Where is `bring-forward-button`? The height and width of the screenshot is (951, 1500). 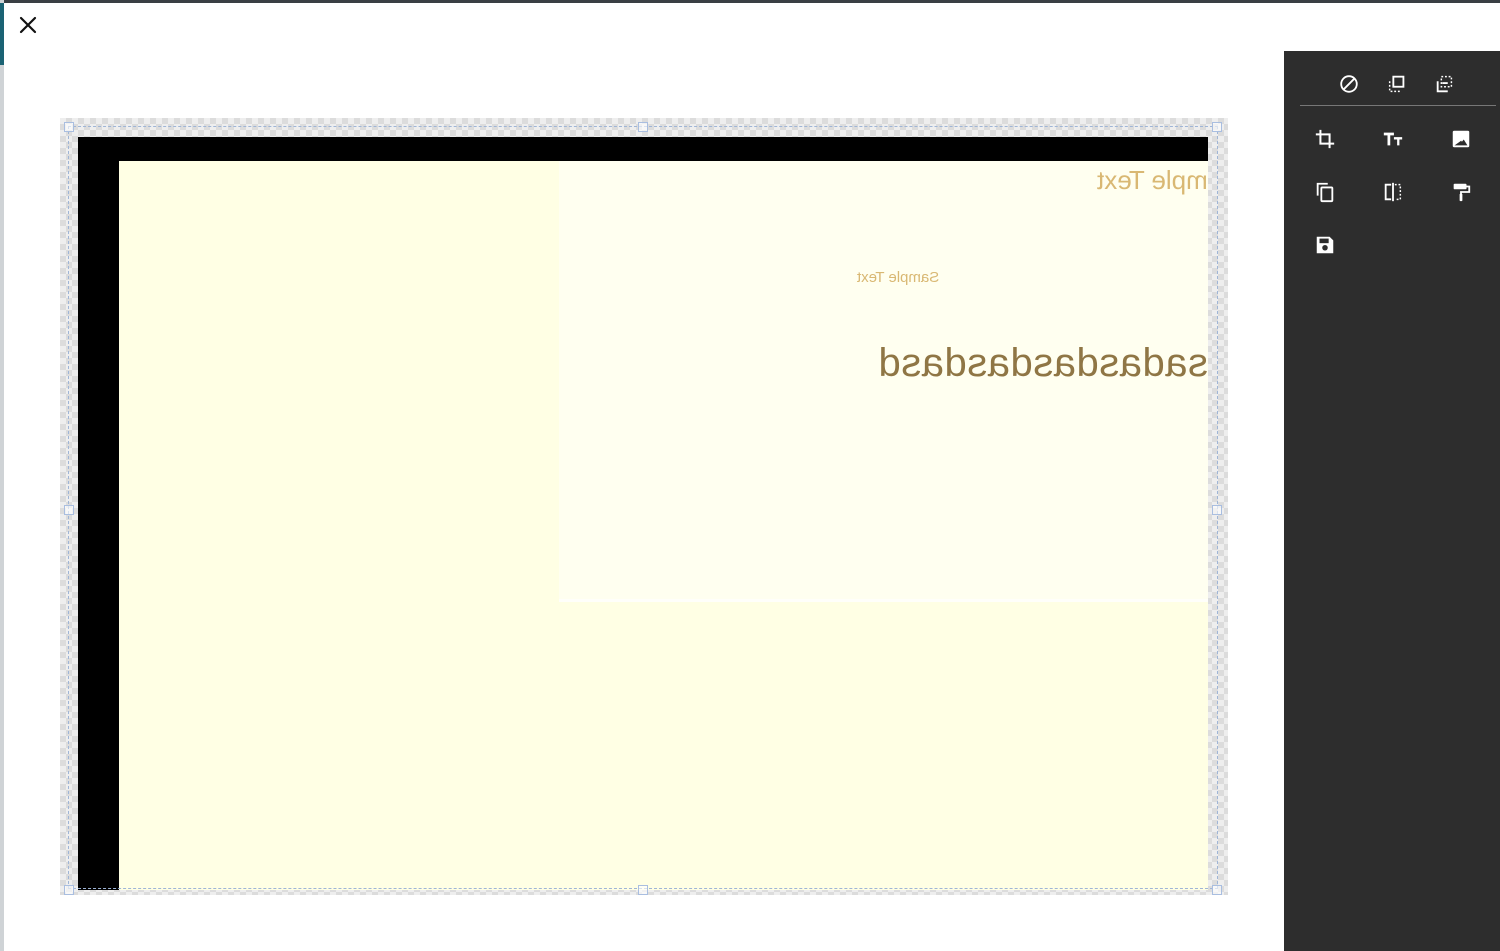 bring-forward-button is located at coordinates (1397, 86).